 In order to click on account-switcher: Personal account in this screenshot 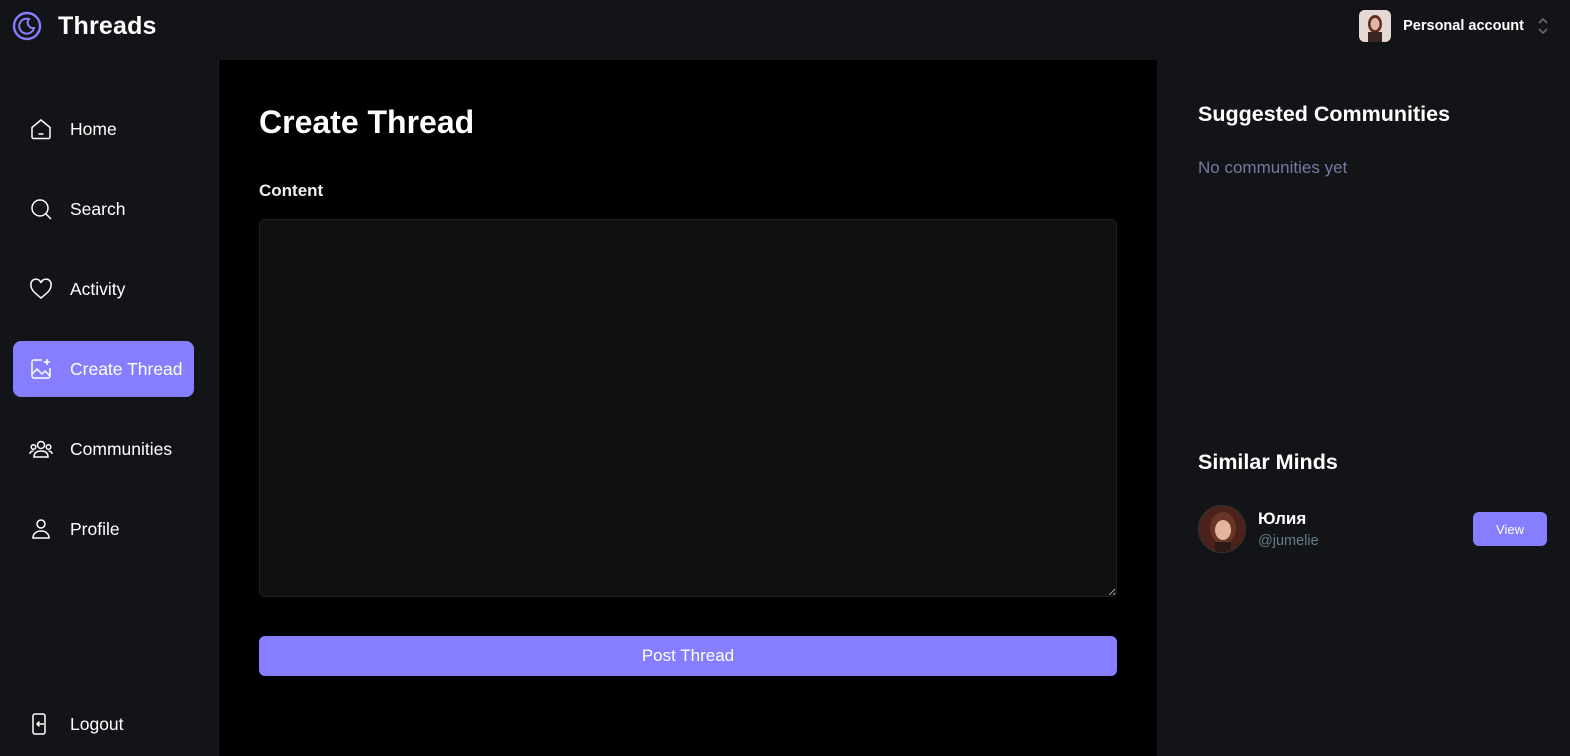, I will do `click(1454, 26)`.